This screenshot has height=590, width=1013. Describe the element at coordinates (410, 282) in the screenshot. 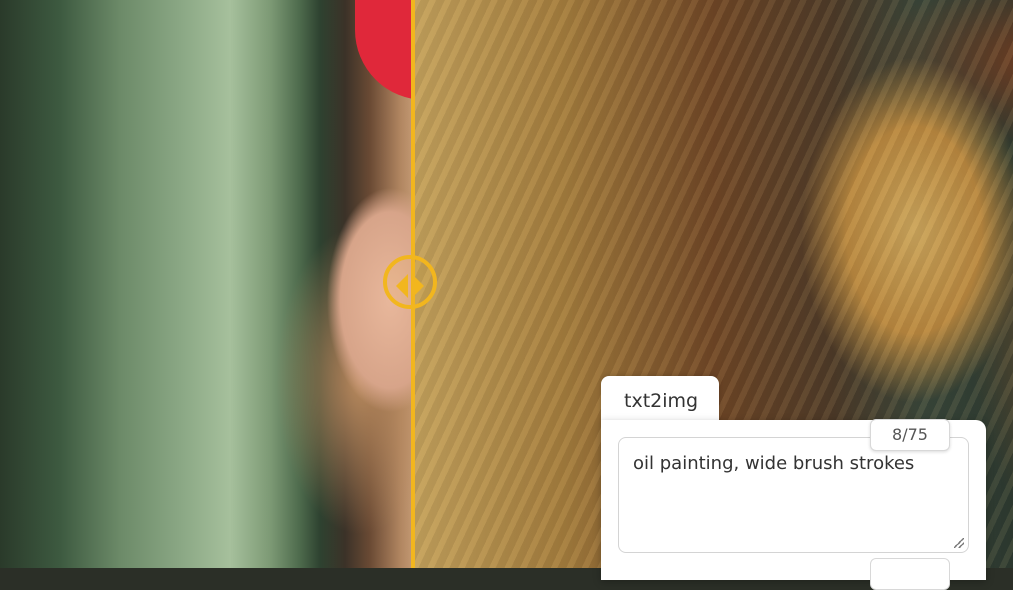

I see `slider-handle` at that location.